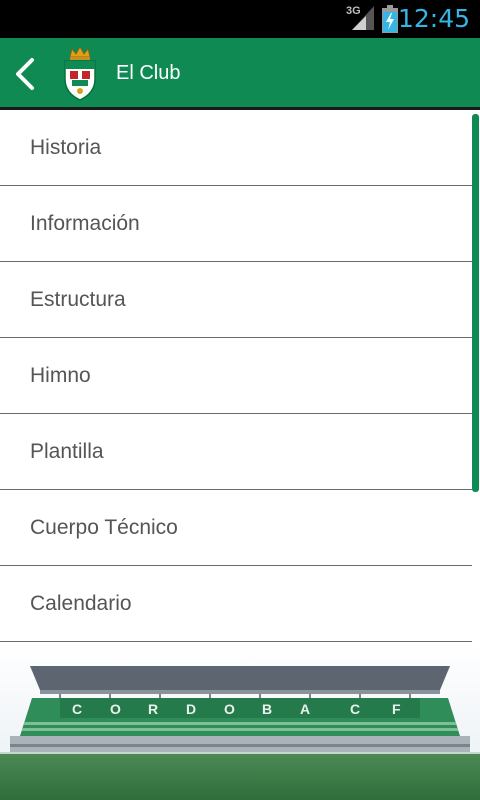 The image size is (480, 800). Describe the element at coordinates (240, 74) in the screenshot. I see `action-bar: El Club` at that location.